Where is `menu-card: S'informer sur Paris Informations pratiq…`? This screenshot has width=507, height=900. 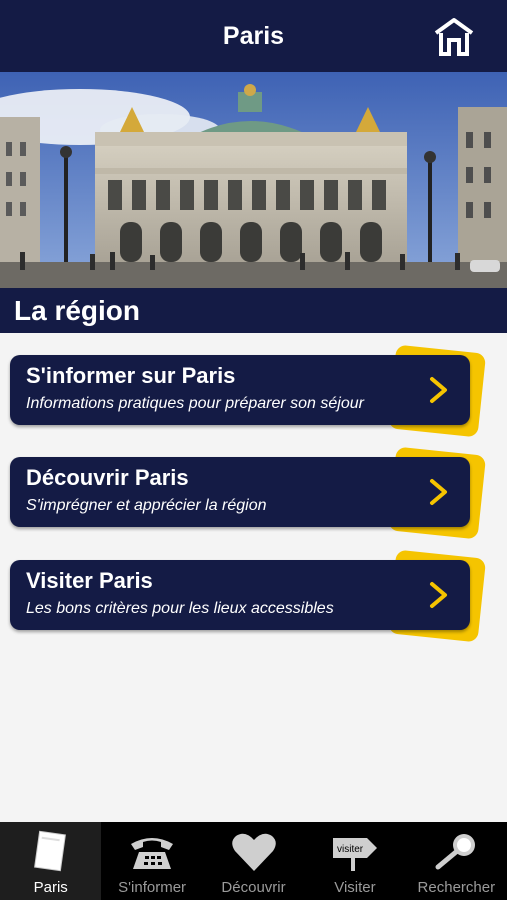 menu-card: S'informer sur Paris Informations pratiq… is located at coordinates (240, 390).